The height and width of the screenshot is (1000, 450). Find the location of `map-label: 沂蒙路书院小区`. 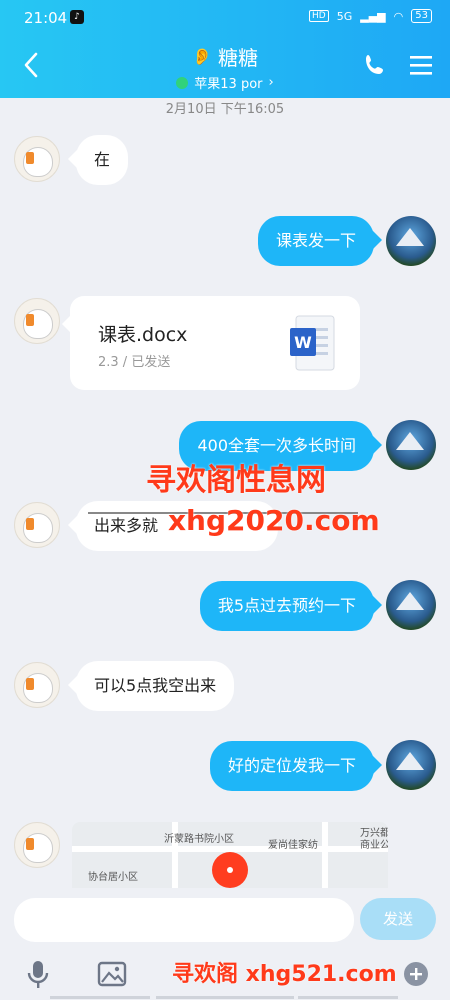

map-label: 沂蒙路书院小区 is located at coordinates (199, 839).